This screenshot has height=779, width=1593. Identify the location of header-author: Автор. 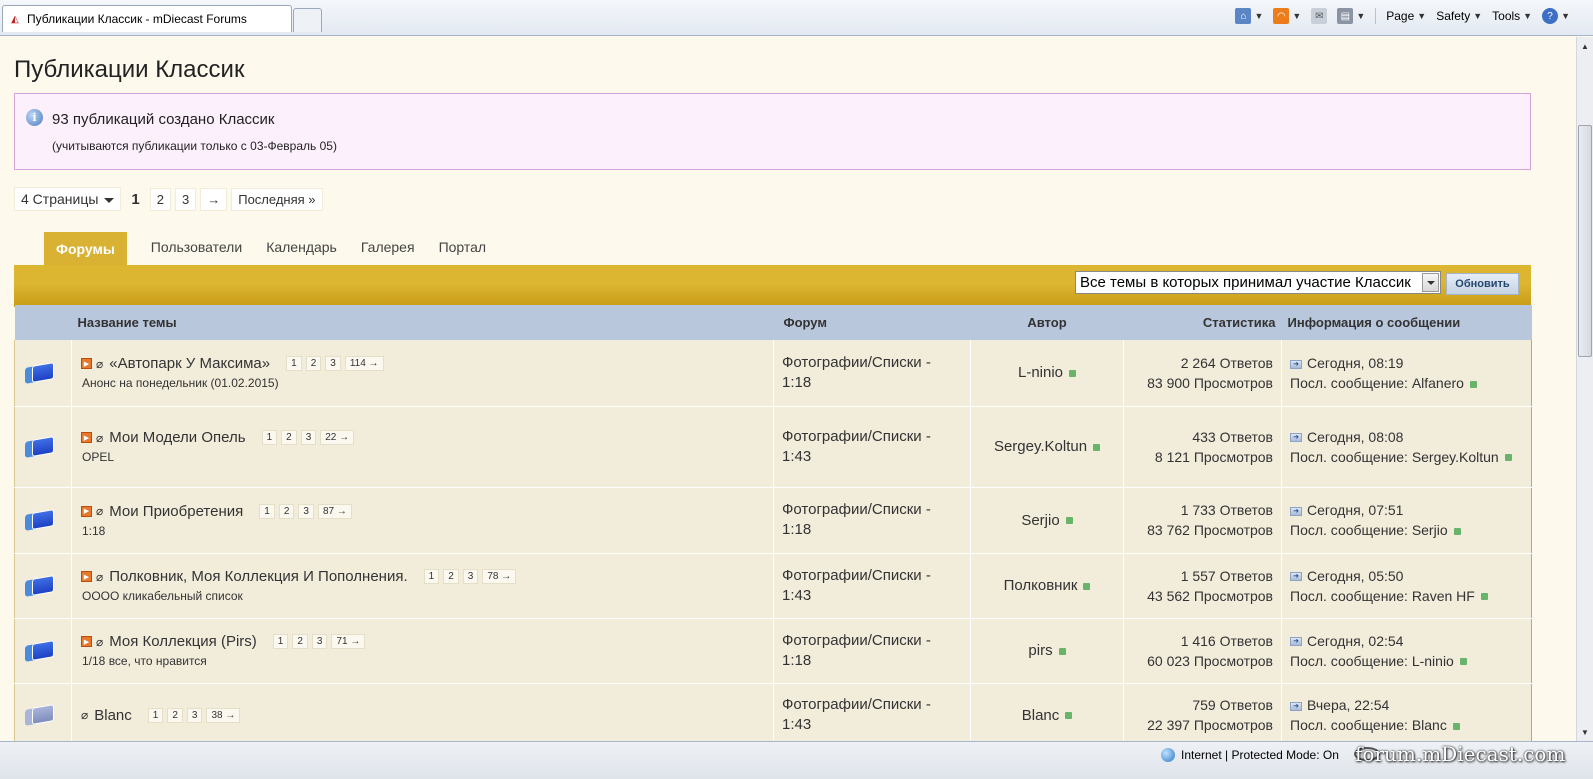
(1047, 322).